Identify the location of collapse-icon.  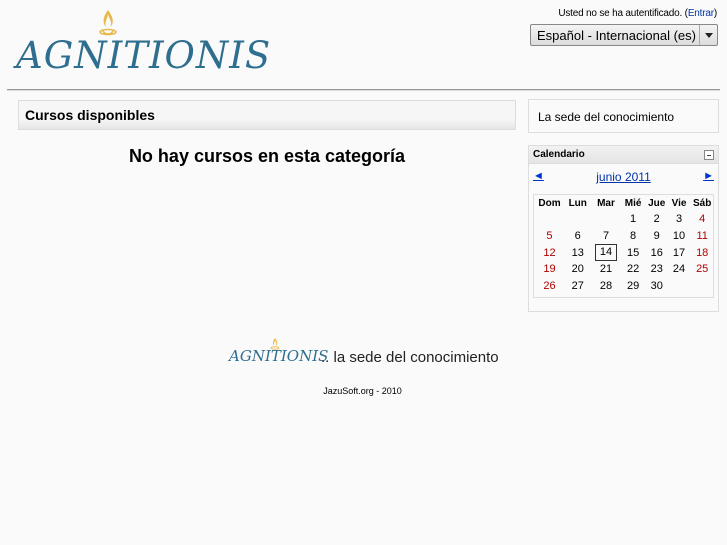
(709, 155).